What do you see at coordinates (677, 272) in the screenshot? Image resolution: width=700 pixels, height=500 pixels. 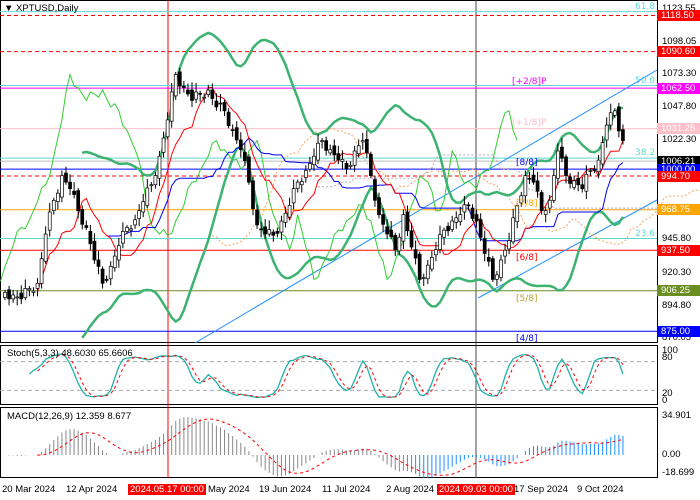 I see `price-tick: 920.30` at bounding box center [677, 272].